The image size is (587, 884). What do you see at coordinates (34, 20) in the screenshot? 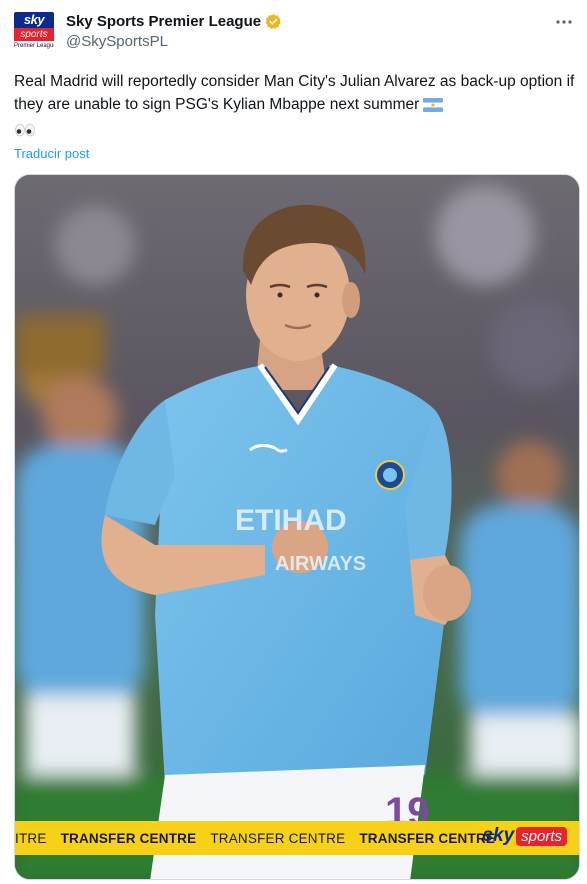
I see `avatar-sky-text: sky` at bounding box center [34, 20].